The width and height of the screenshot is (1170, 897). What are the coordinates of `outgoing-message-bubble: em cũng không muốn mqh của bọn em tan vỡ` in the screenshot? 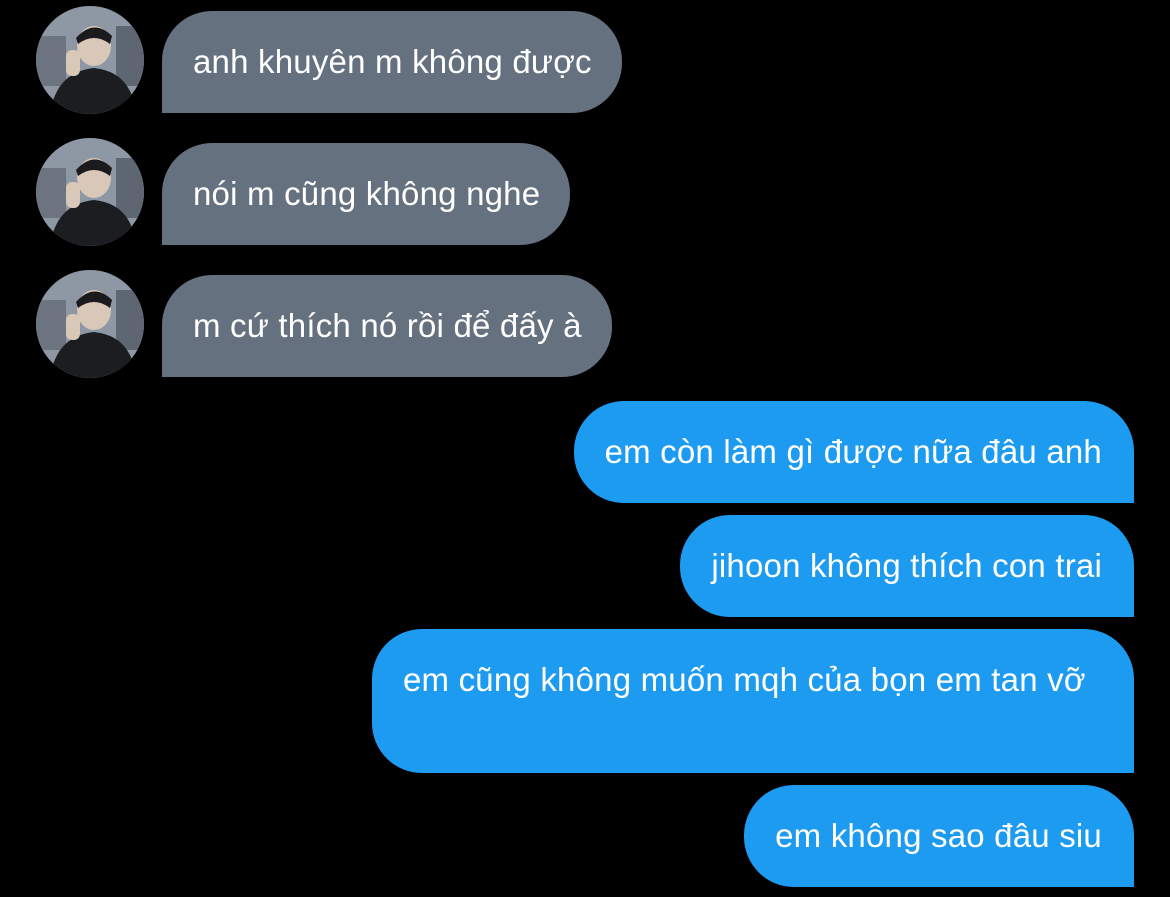 It's located at (753, 701).